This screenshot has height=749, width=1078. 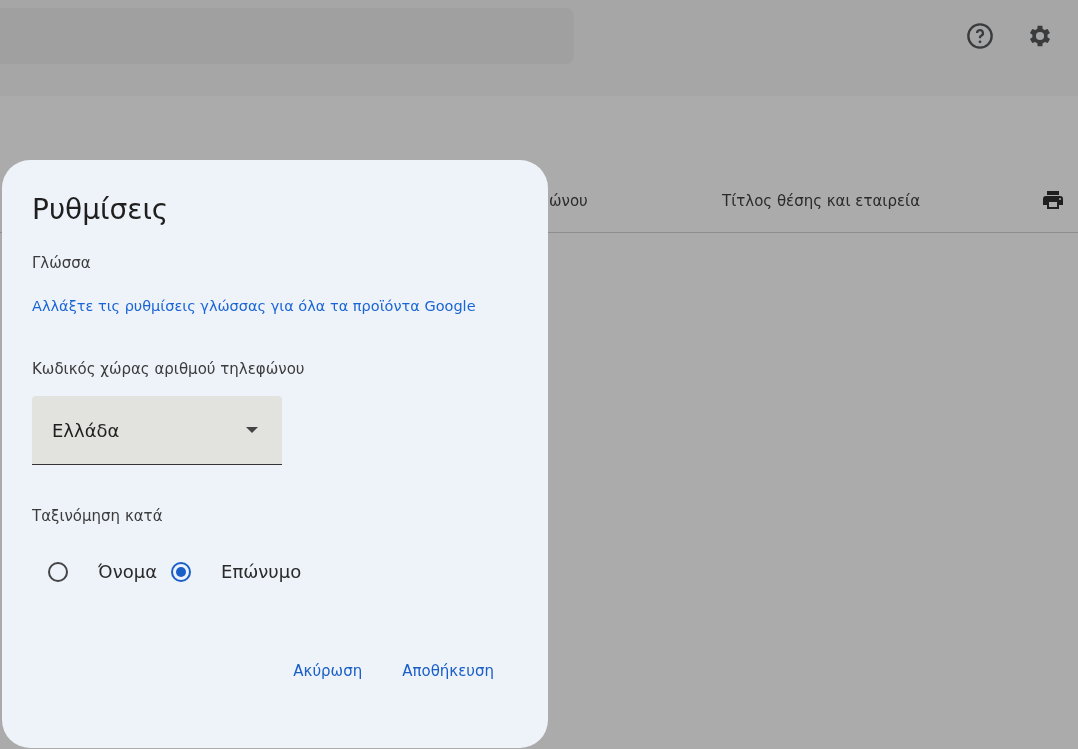 What do you see at coordinates (101, 210) in the screenshot?
I see `dialog-title: Ρυθμίσεις` at bounding box center [101, 210].